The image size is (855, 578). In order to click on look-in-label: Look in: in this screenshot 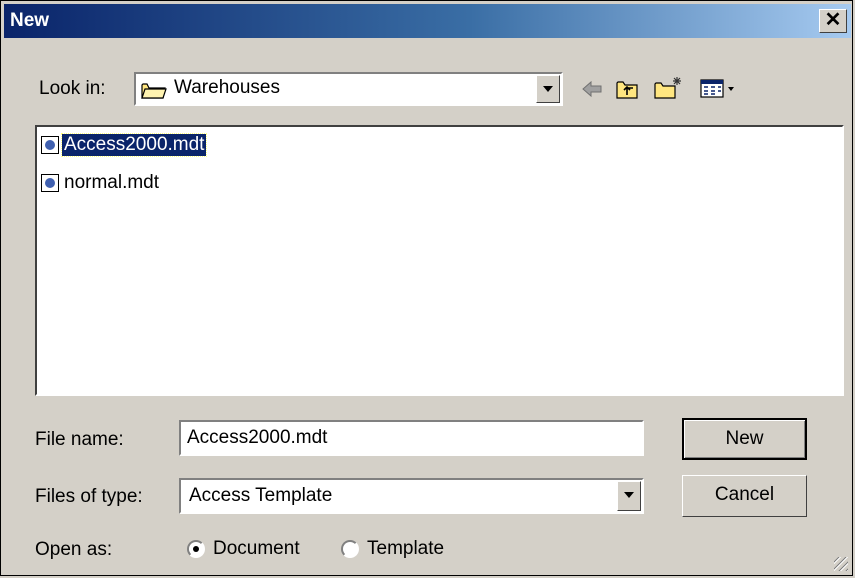, I will do `click(72, 88)`.